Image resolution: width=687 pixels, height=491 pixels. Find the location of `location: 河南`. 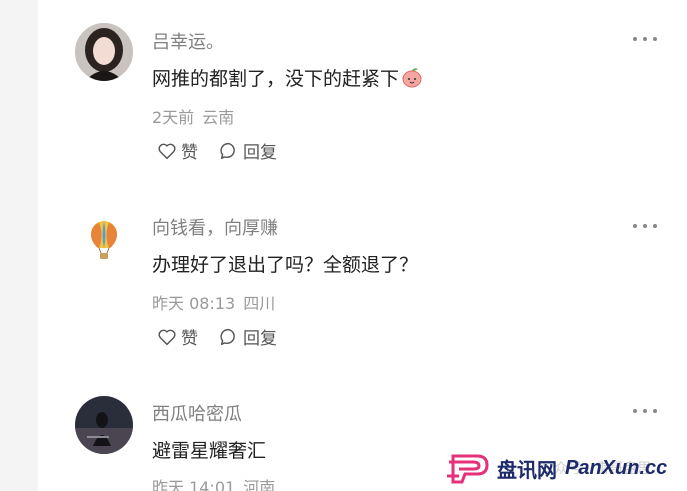

location: 河南 is located at coordinates (259, 484).